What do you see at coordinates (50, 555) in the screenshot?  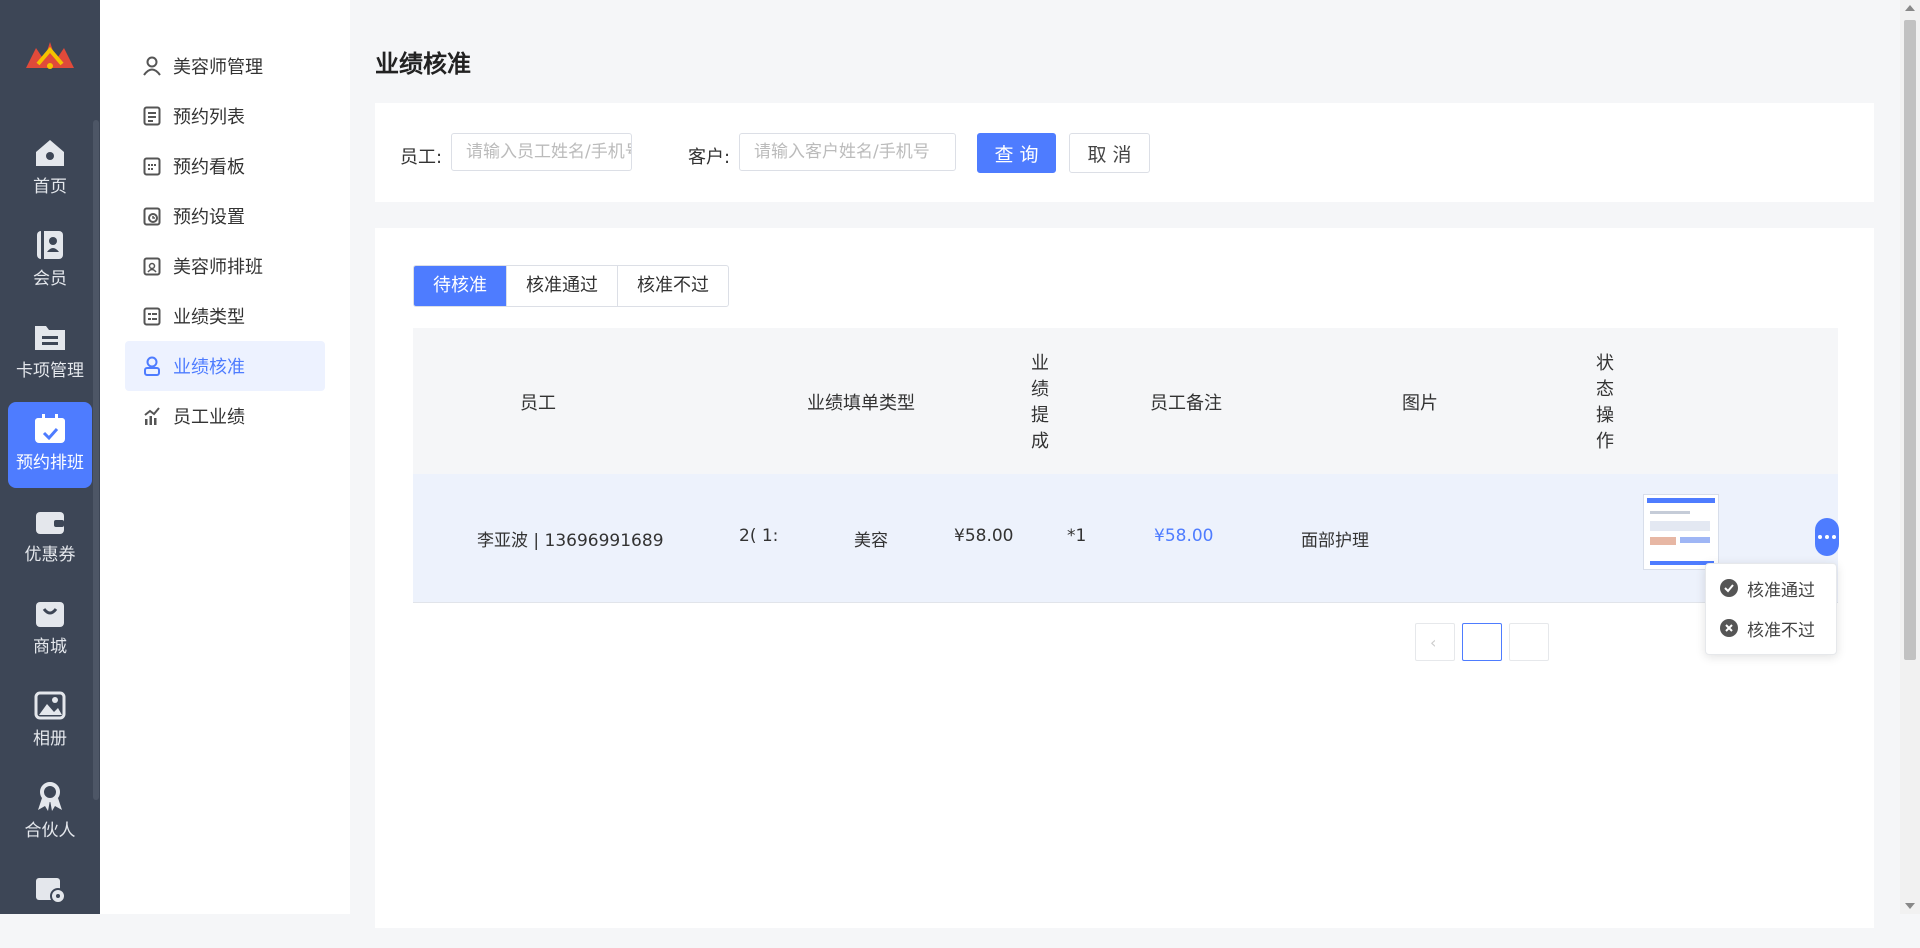 I see `rail-item-label: 优惠券` at bounding box center [50, 555].